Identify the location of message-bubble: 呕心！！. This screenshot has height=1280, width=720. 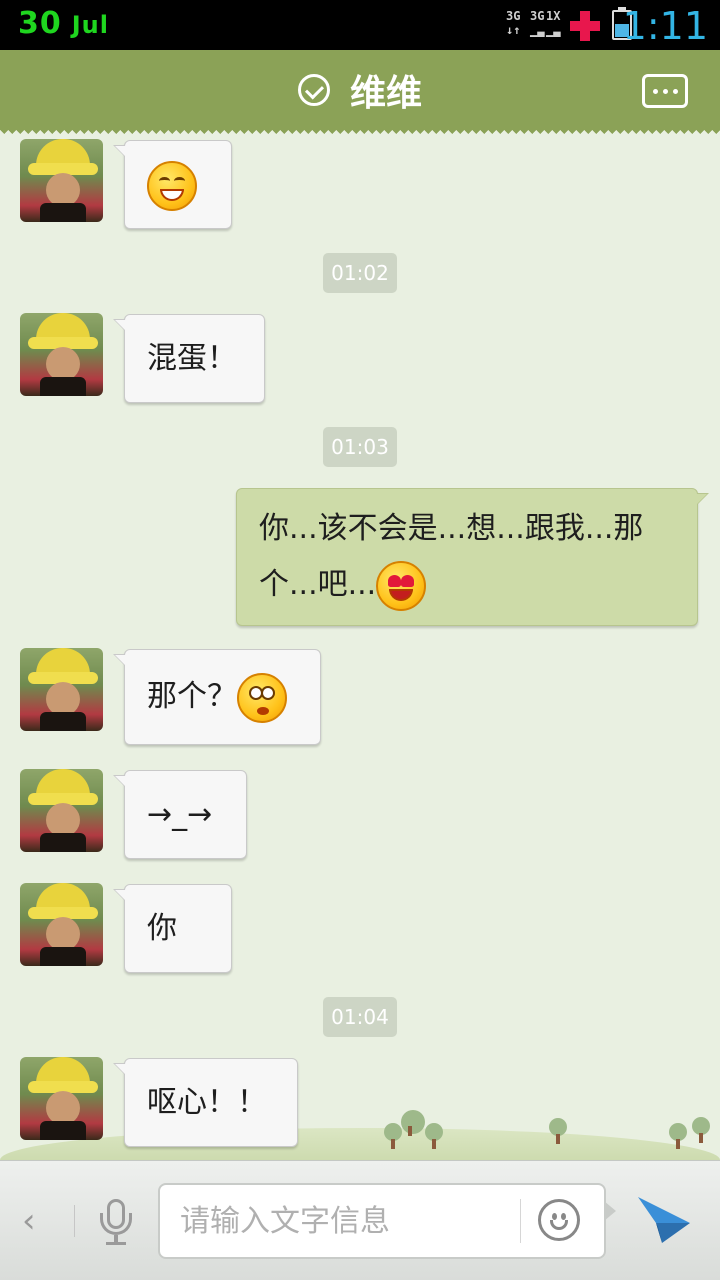
(205, 1102).